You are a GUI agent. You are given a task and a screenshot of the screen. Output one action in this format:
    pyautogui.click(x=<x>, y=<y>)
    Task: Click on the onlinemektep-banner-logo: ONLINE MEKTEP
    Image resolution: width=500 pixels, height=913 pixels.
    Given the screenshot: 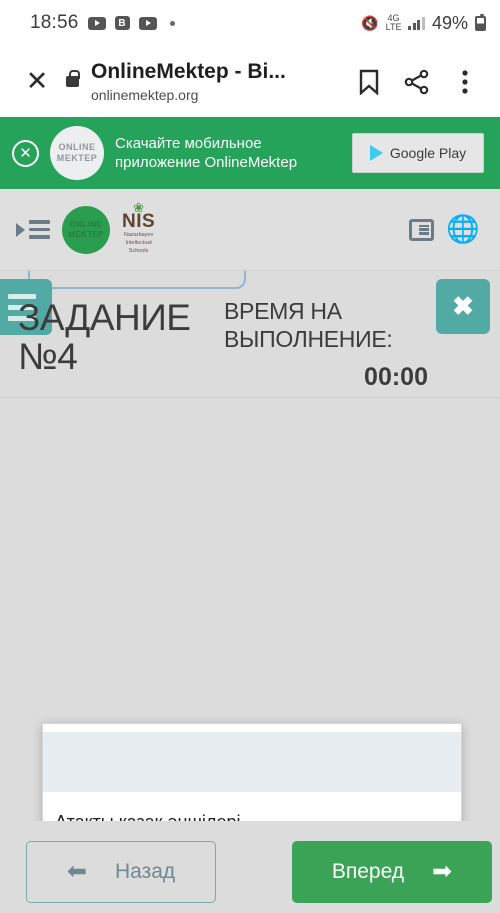 What is the action you would take?
    pyautogui.click(x=77, y=153)
    